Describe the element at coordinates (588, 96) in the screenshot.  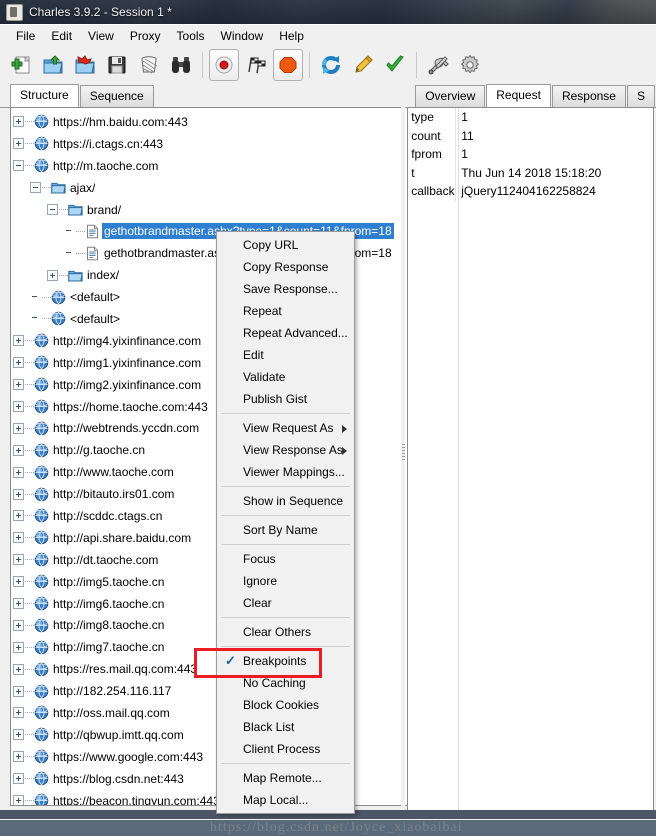
I see `tab-response: Response` at that location.